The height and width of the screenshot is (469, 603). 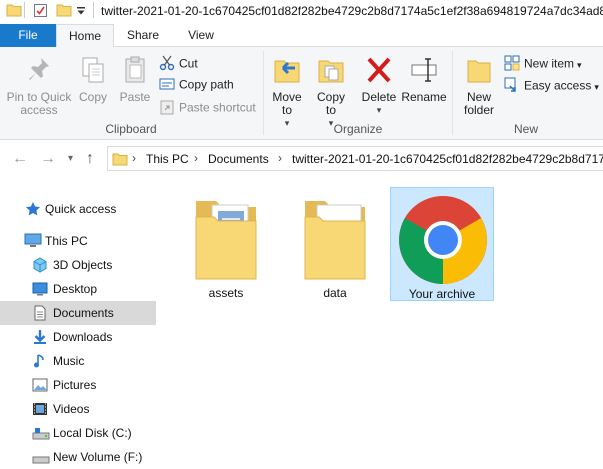 What do you see at coordinates (75, 385) in the screenshot?
I see `nav-item-label: Pictures` at bounding box center [75, 385].